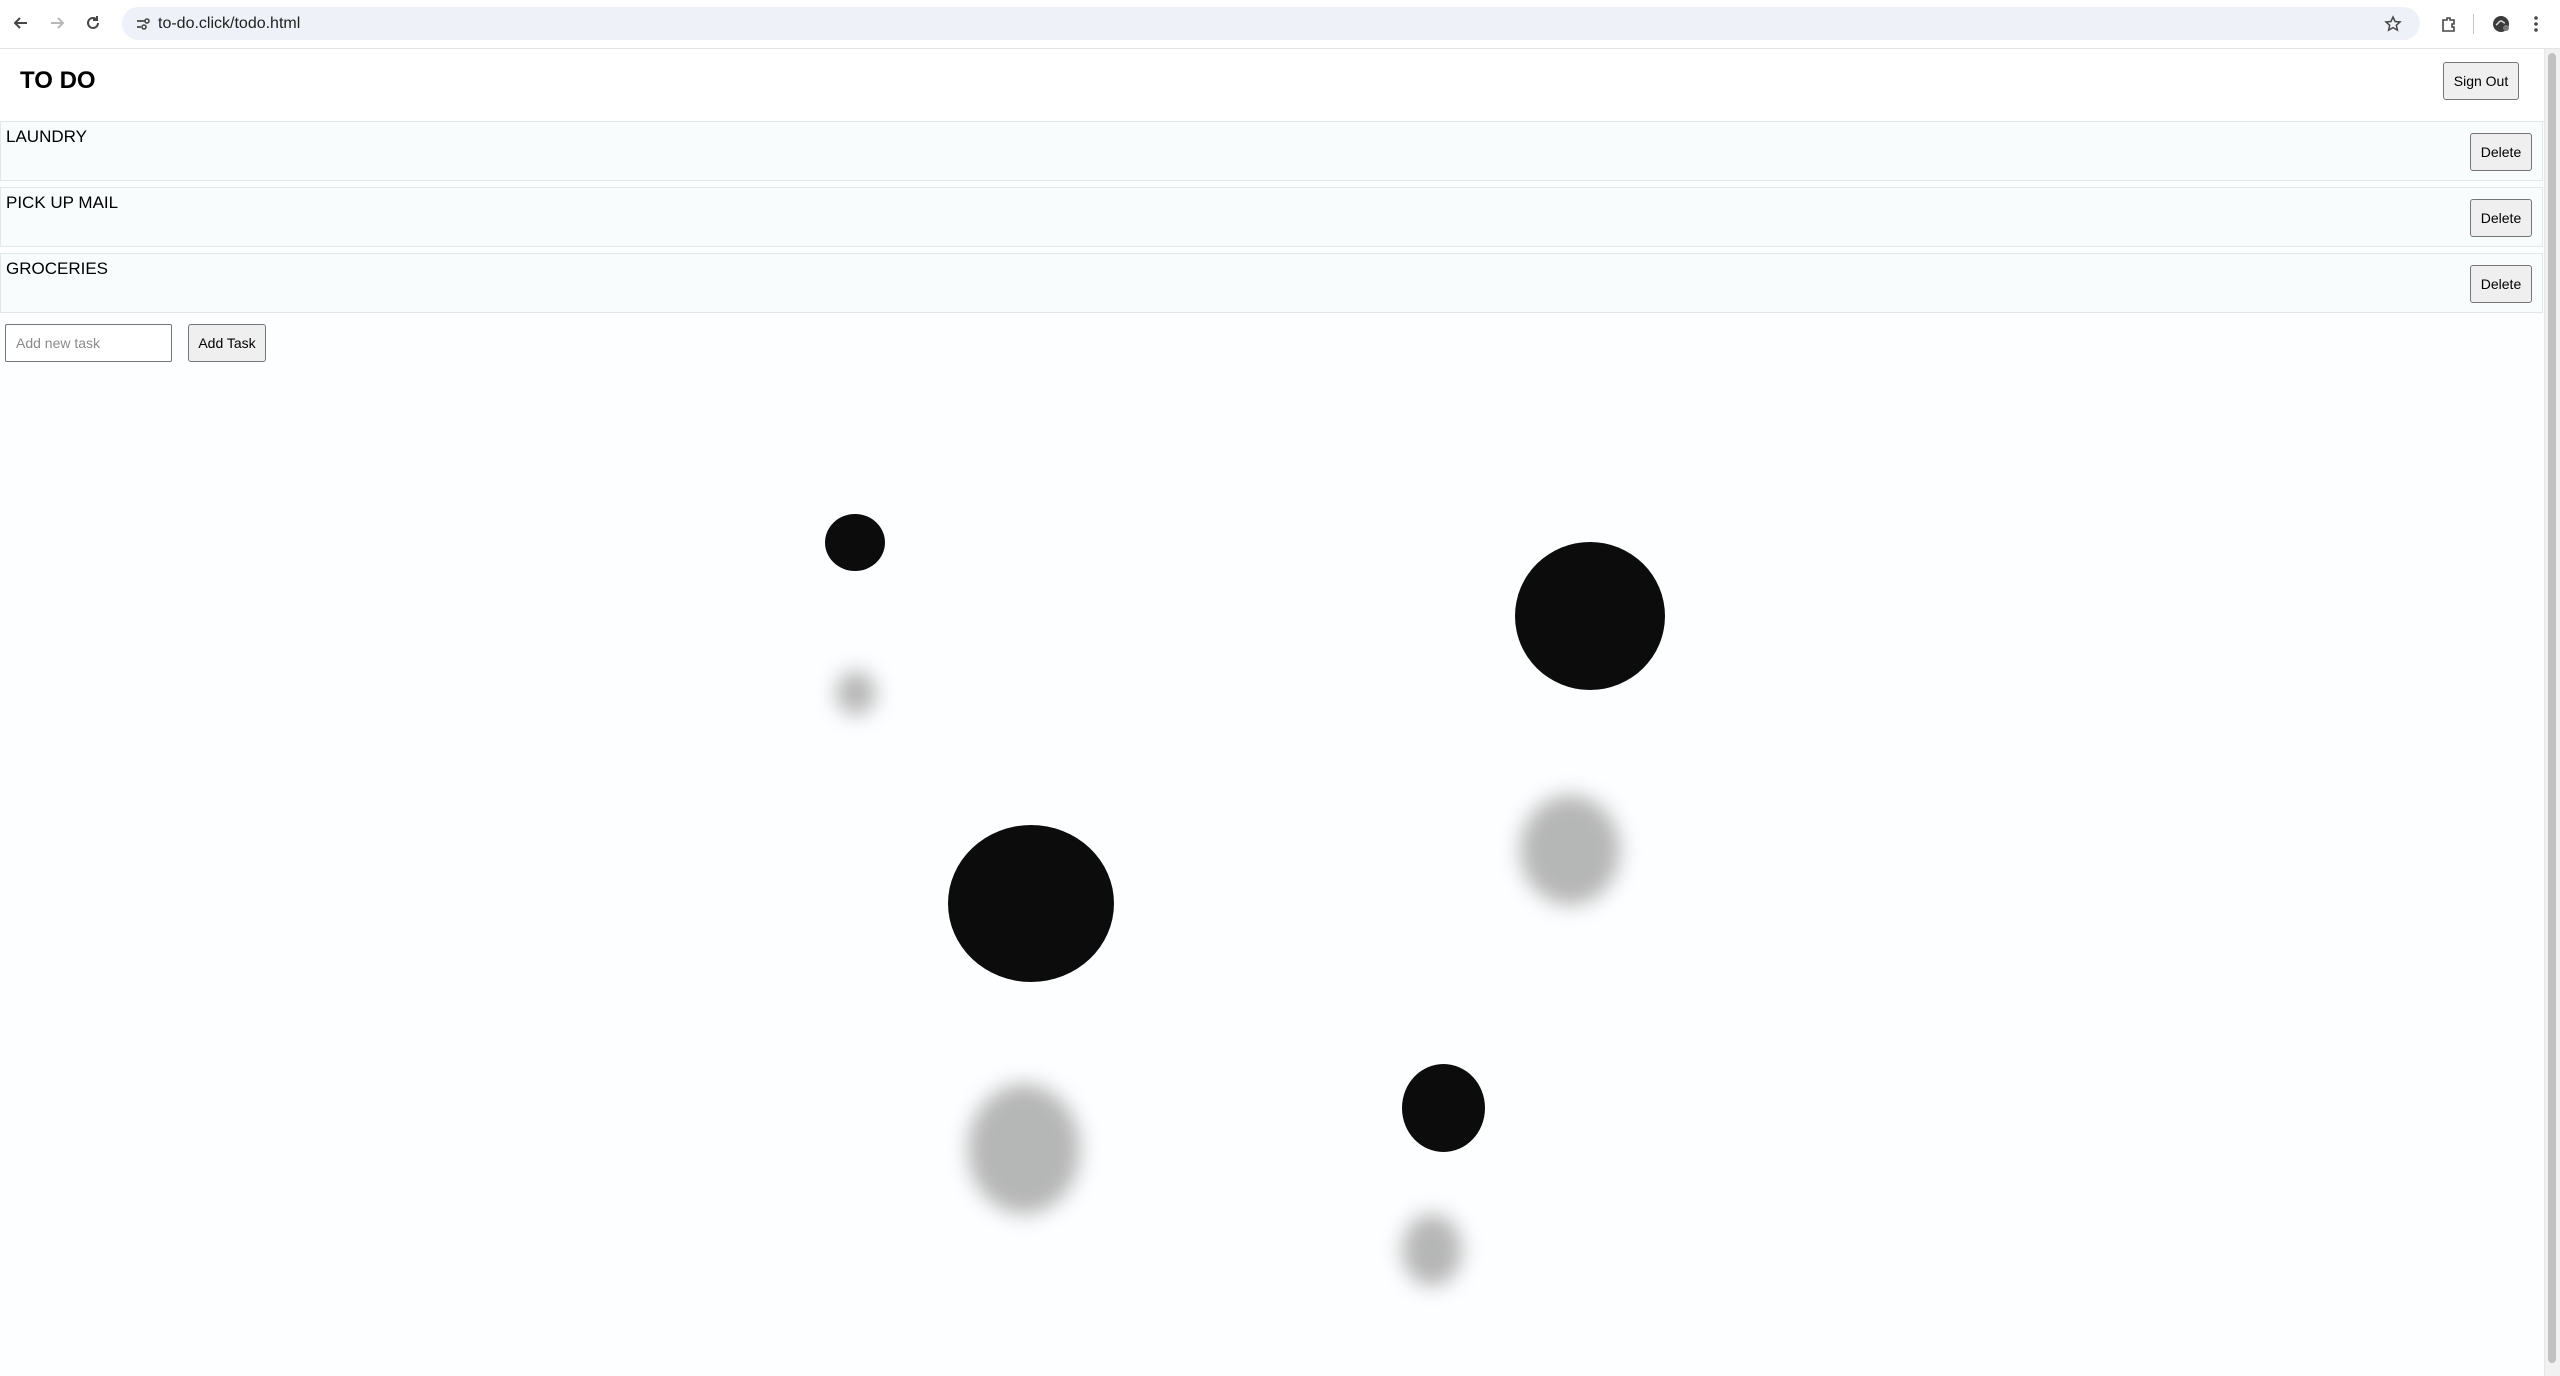 Image resolution: width=2560 pixels, height=1376 pixels. I want to click on sign-out-button: Sign Out, so click(2481, 81).